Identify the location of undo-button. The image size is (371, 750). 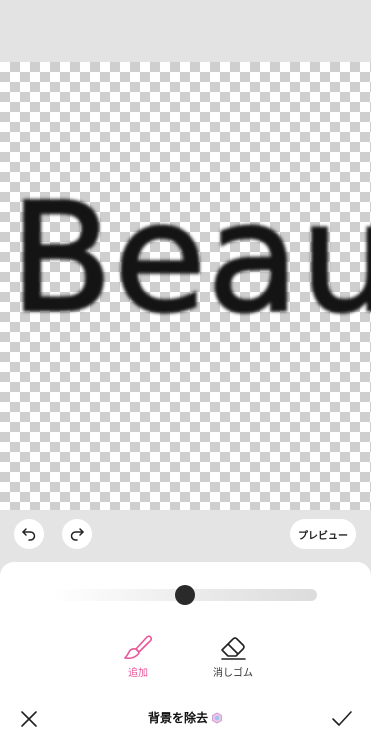
(29, 534).